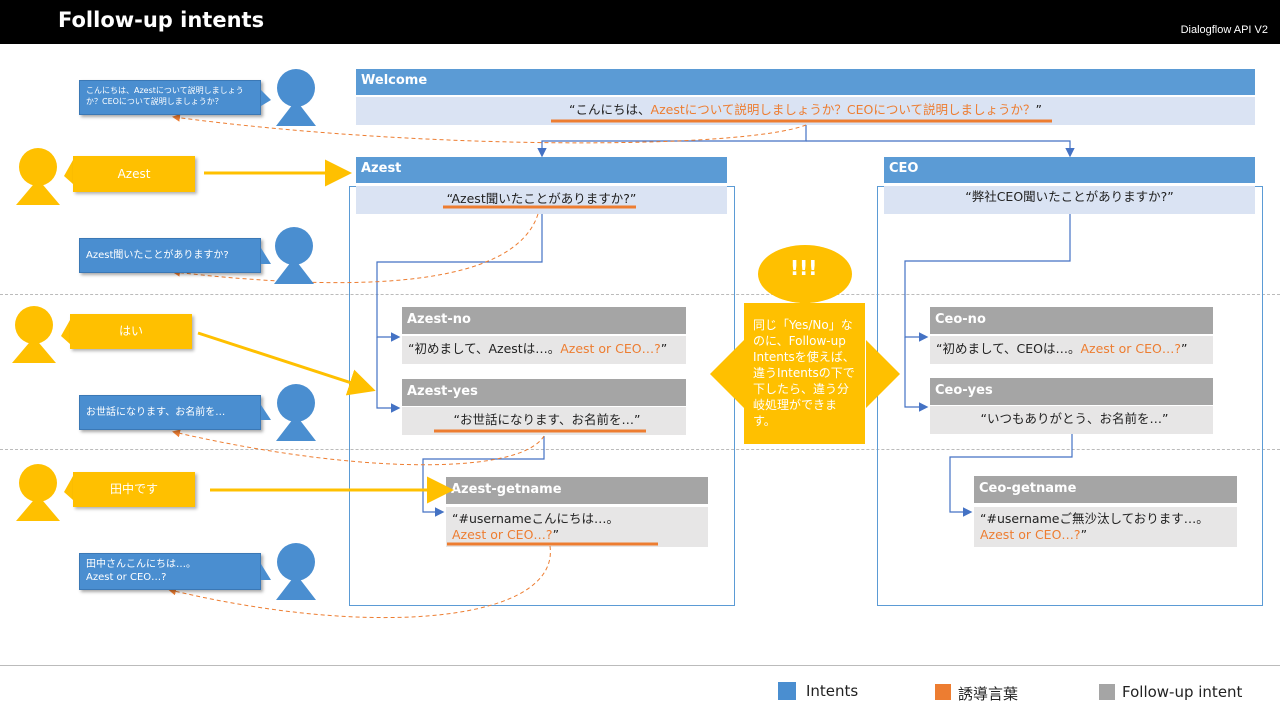 This screenshot has width=1280, height=720. I want to click on legend-phrase-swatch, so click(943, 692).